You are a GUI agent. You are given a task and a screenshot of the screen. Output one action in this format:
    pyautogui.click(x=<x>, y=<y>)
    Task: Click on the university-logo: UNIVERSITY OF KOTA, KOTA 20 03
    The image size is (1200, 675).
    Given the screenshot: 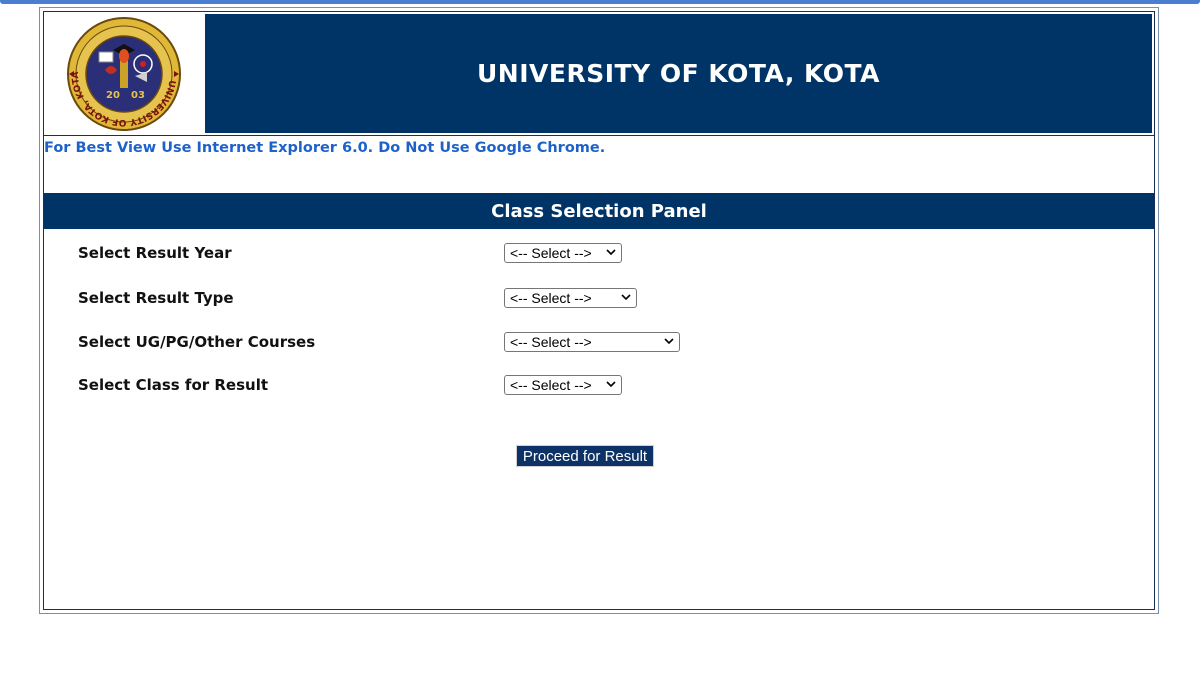 What is the action you would take?
    pyautogui.click(x=124, y=74)
    